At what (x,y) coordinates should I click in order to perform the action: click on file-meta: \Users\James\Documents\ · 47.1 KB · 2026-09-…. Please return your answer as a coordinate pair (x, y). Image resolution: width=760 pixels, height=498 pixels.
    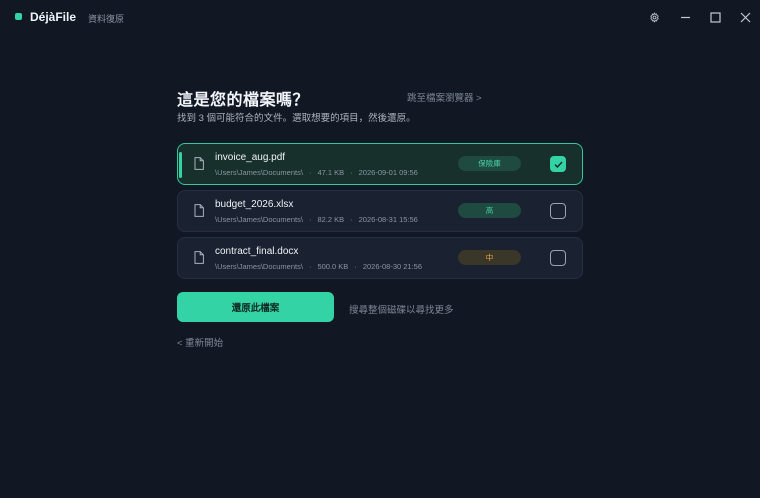
    Looking at the image, I should click on (316, 172).